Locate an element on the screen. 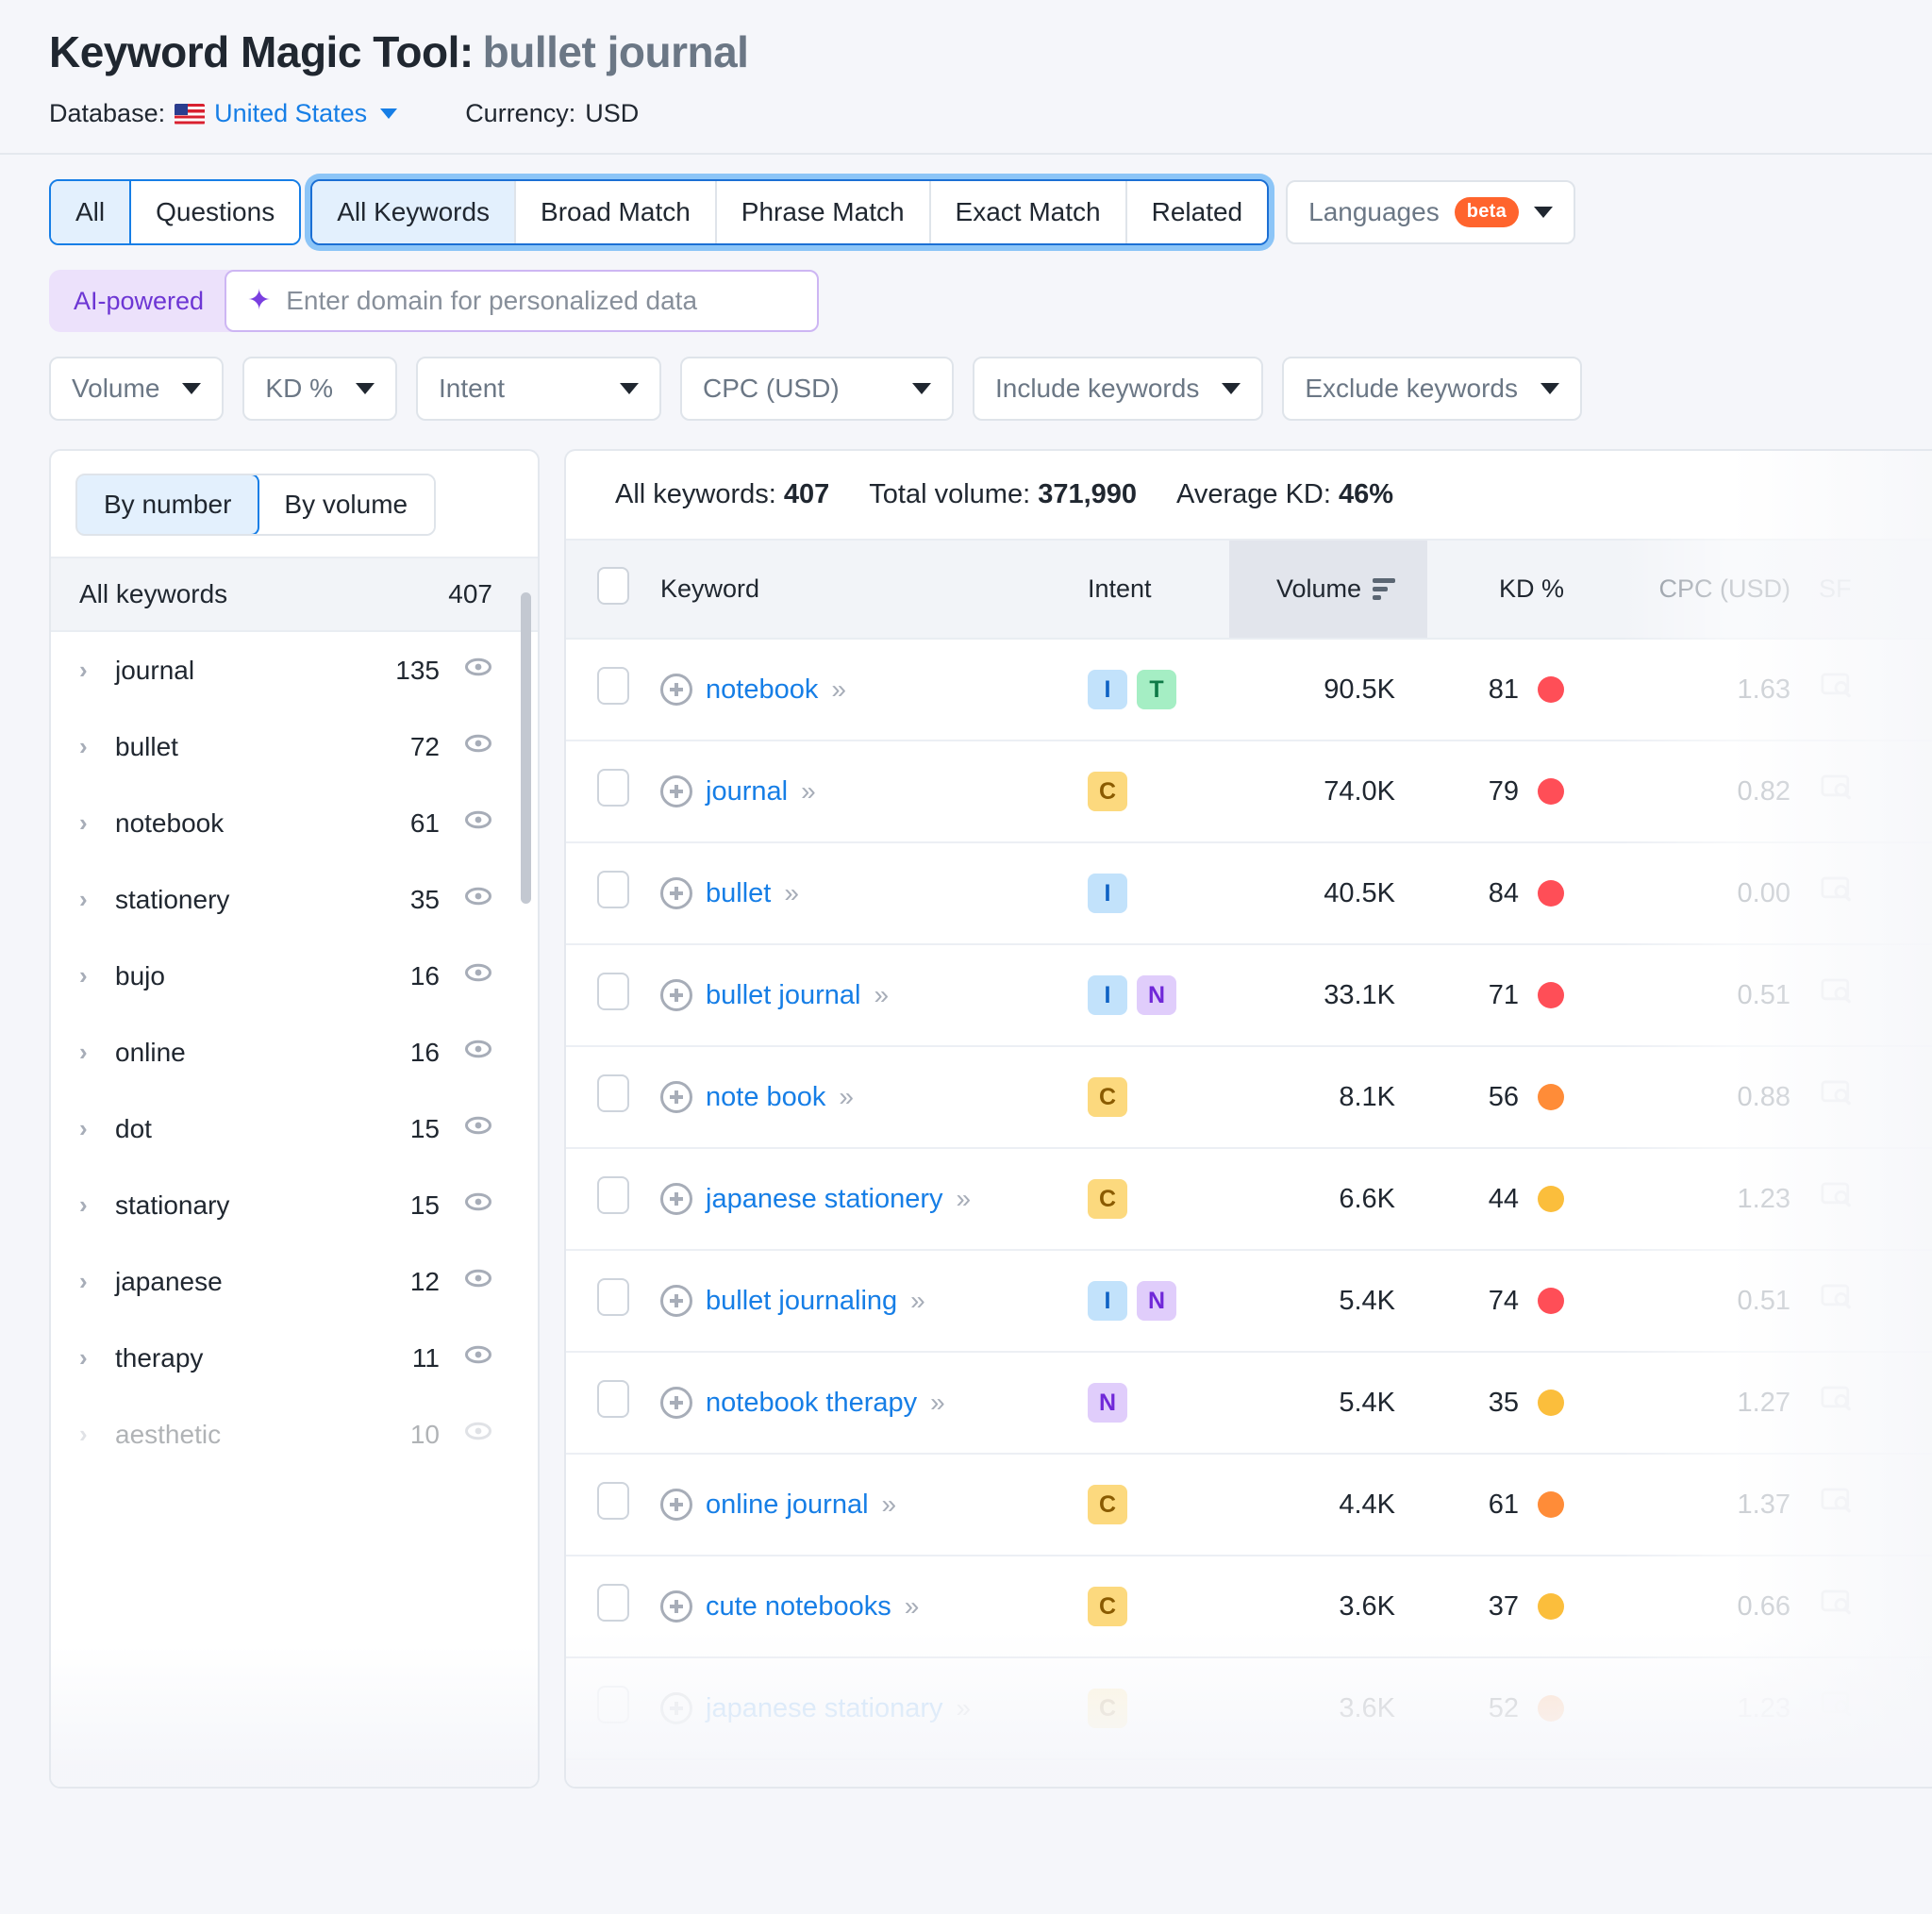 This screenshot has height=1914, width=1932. keyword-link: online journal is located at coordinates (788, 1505).